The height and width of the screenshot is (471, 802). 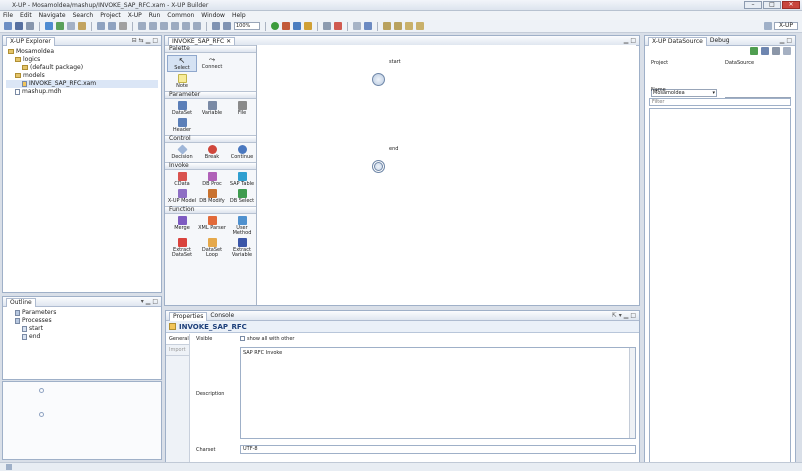 What do you see at coordinates (164, 26) in the screenshot?
I see `align-right-icon` at bounding box center [164, 26].